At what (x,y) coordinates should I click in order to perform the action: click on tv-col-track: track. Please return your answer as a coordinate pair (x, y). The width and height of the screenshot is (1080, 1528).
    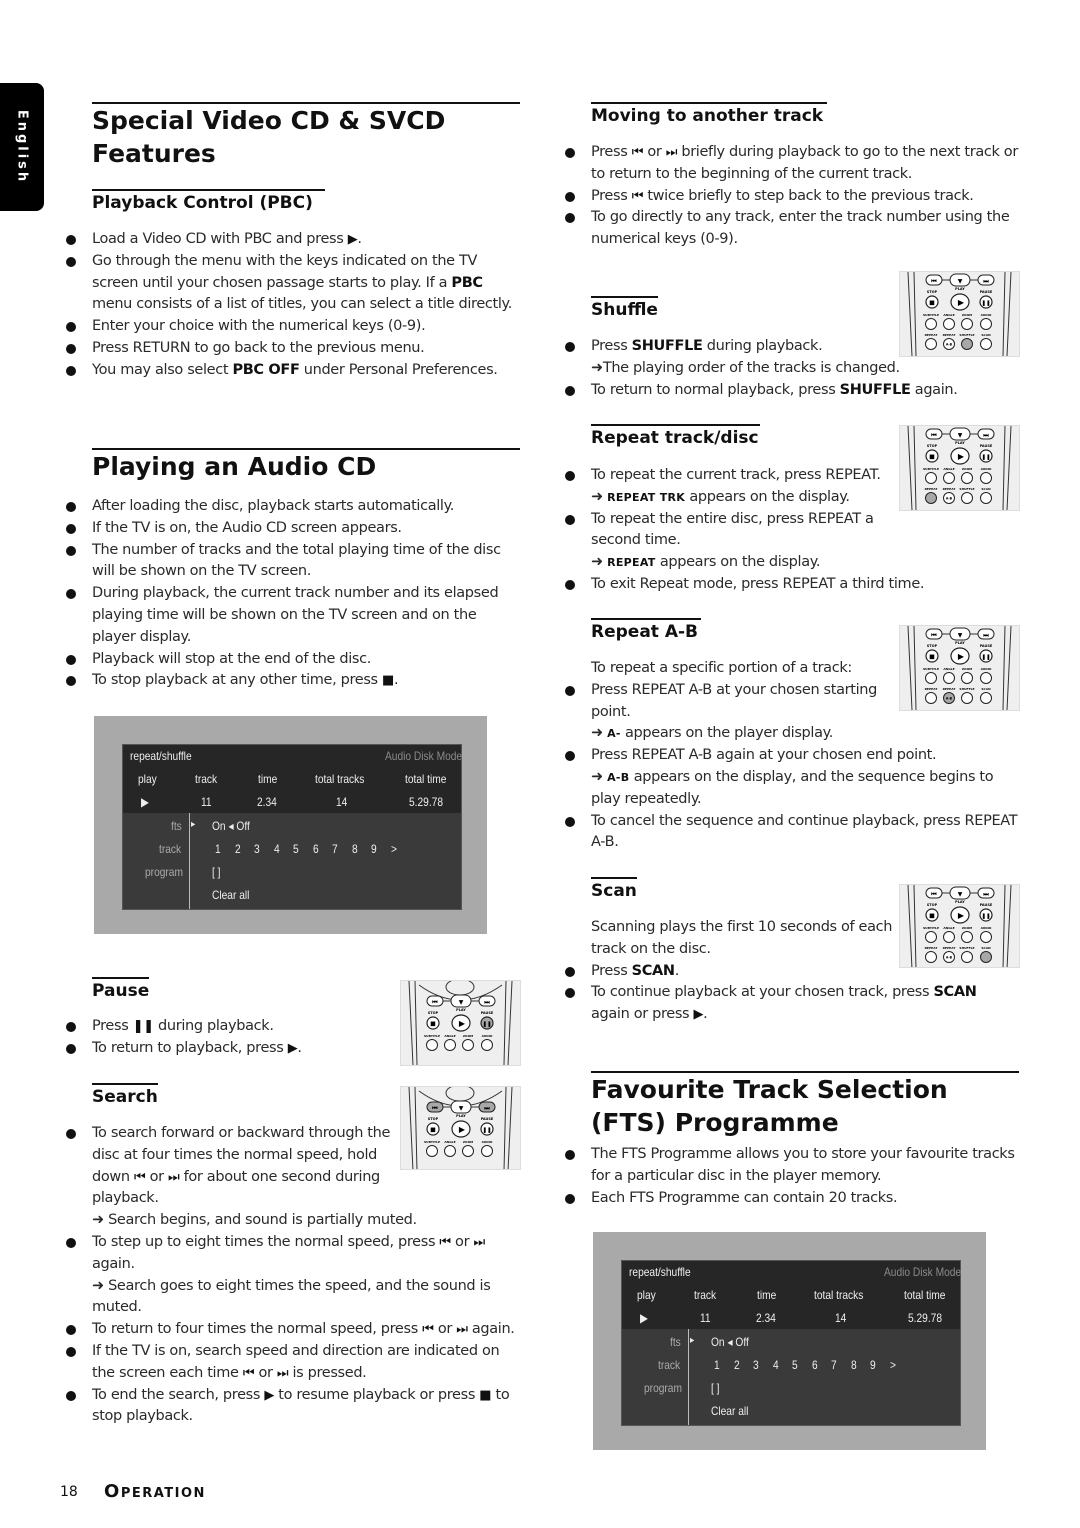
    Looking at the image, I should click on (206, 779).